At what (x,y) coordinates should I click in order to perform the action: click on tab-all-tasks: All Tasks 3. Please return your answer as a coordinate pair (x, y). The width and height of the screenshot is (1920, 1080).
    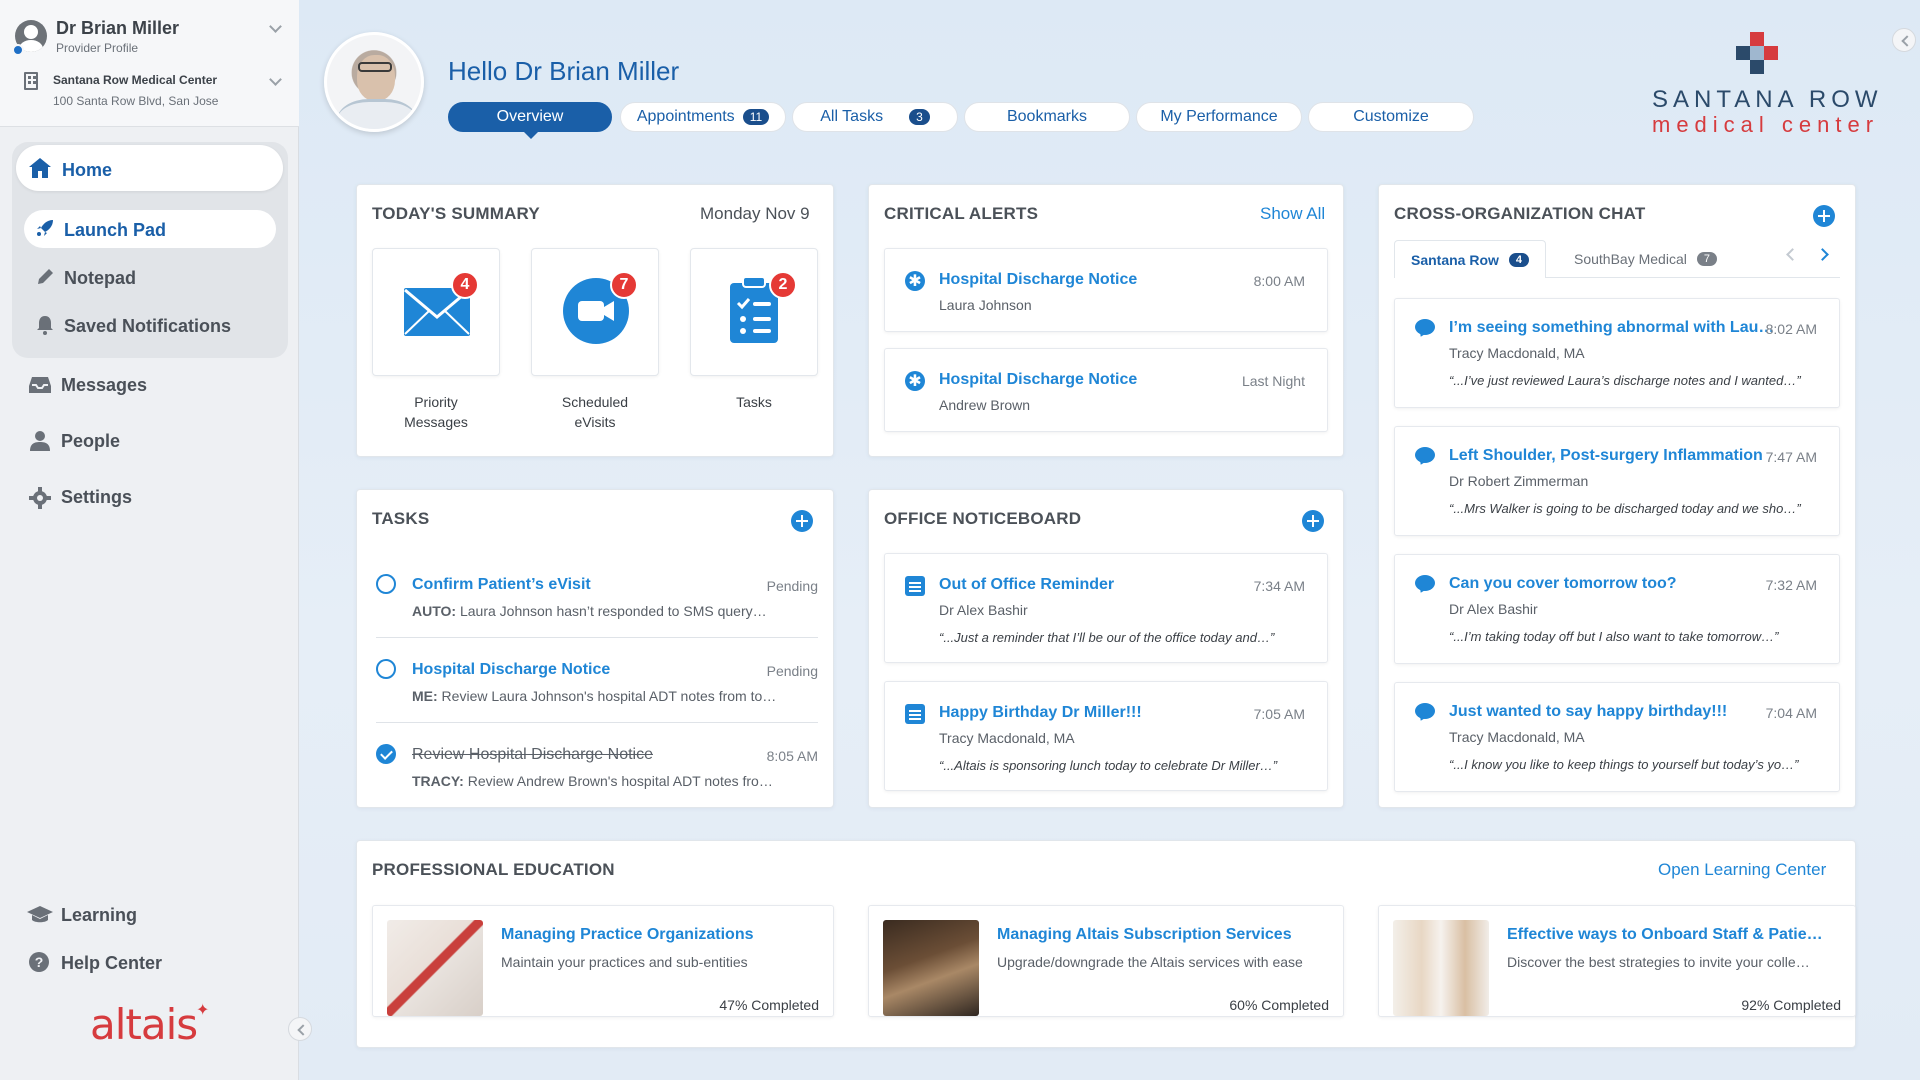
    Looking at the image, I should click on (875, 117).